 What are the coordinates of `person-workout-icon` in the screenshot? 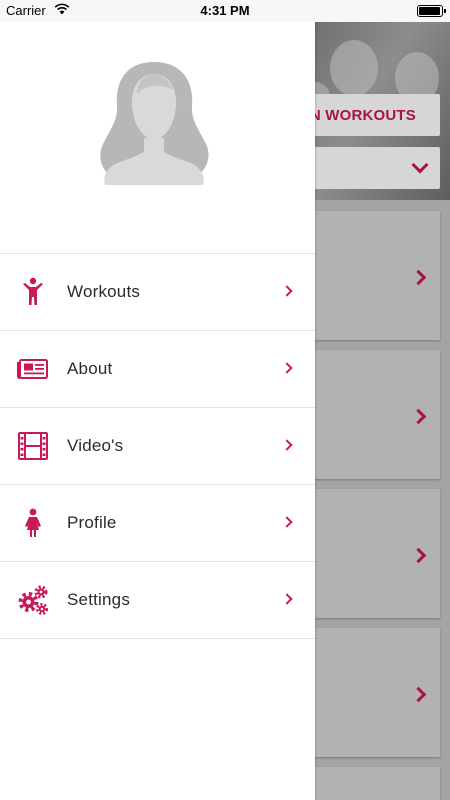 It's located at (33, 292).